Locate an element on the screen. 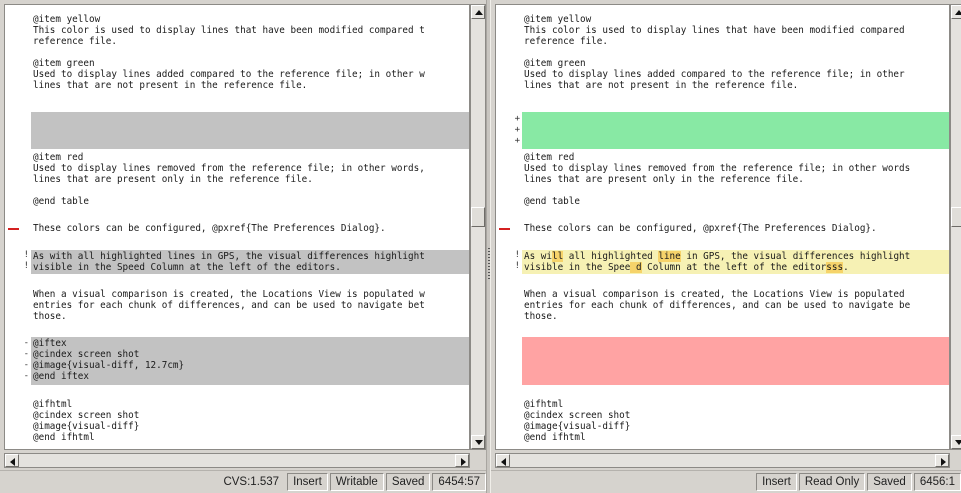  text-segment: Column at the left of the editor is located at coordinates (734, 267).